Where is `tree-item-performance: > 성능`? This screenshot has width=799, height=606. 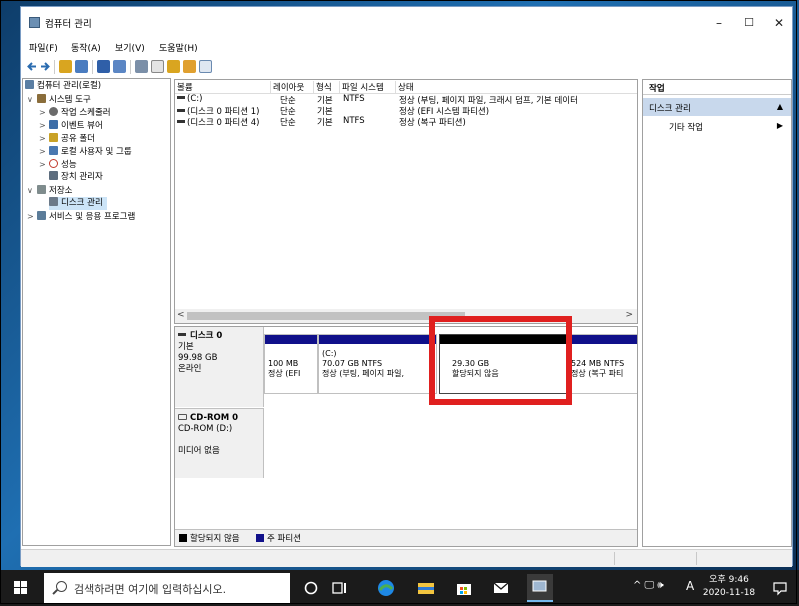
tree-item-performance: > 성능 is located at coordinates (58, 164).